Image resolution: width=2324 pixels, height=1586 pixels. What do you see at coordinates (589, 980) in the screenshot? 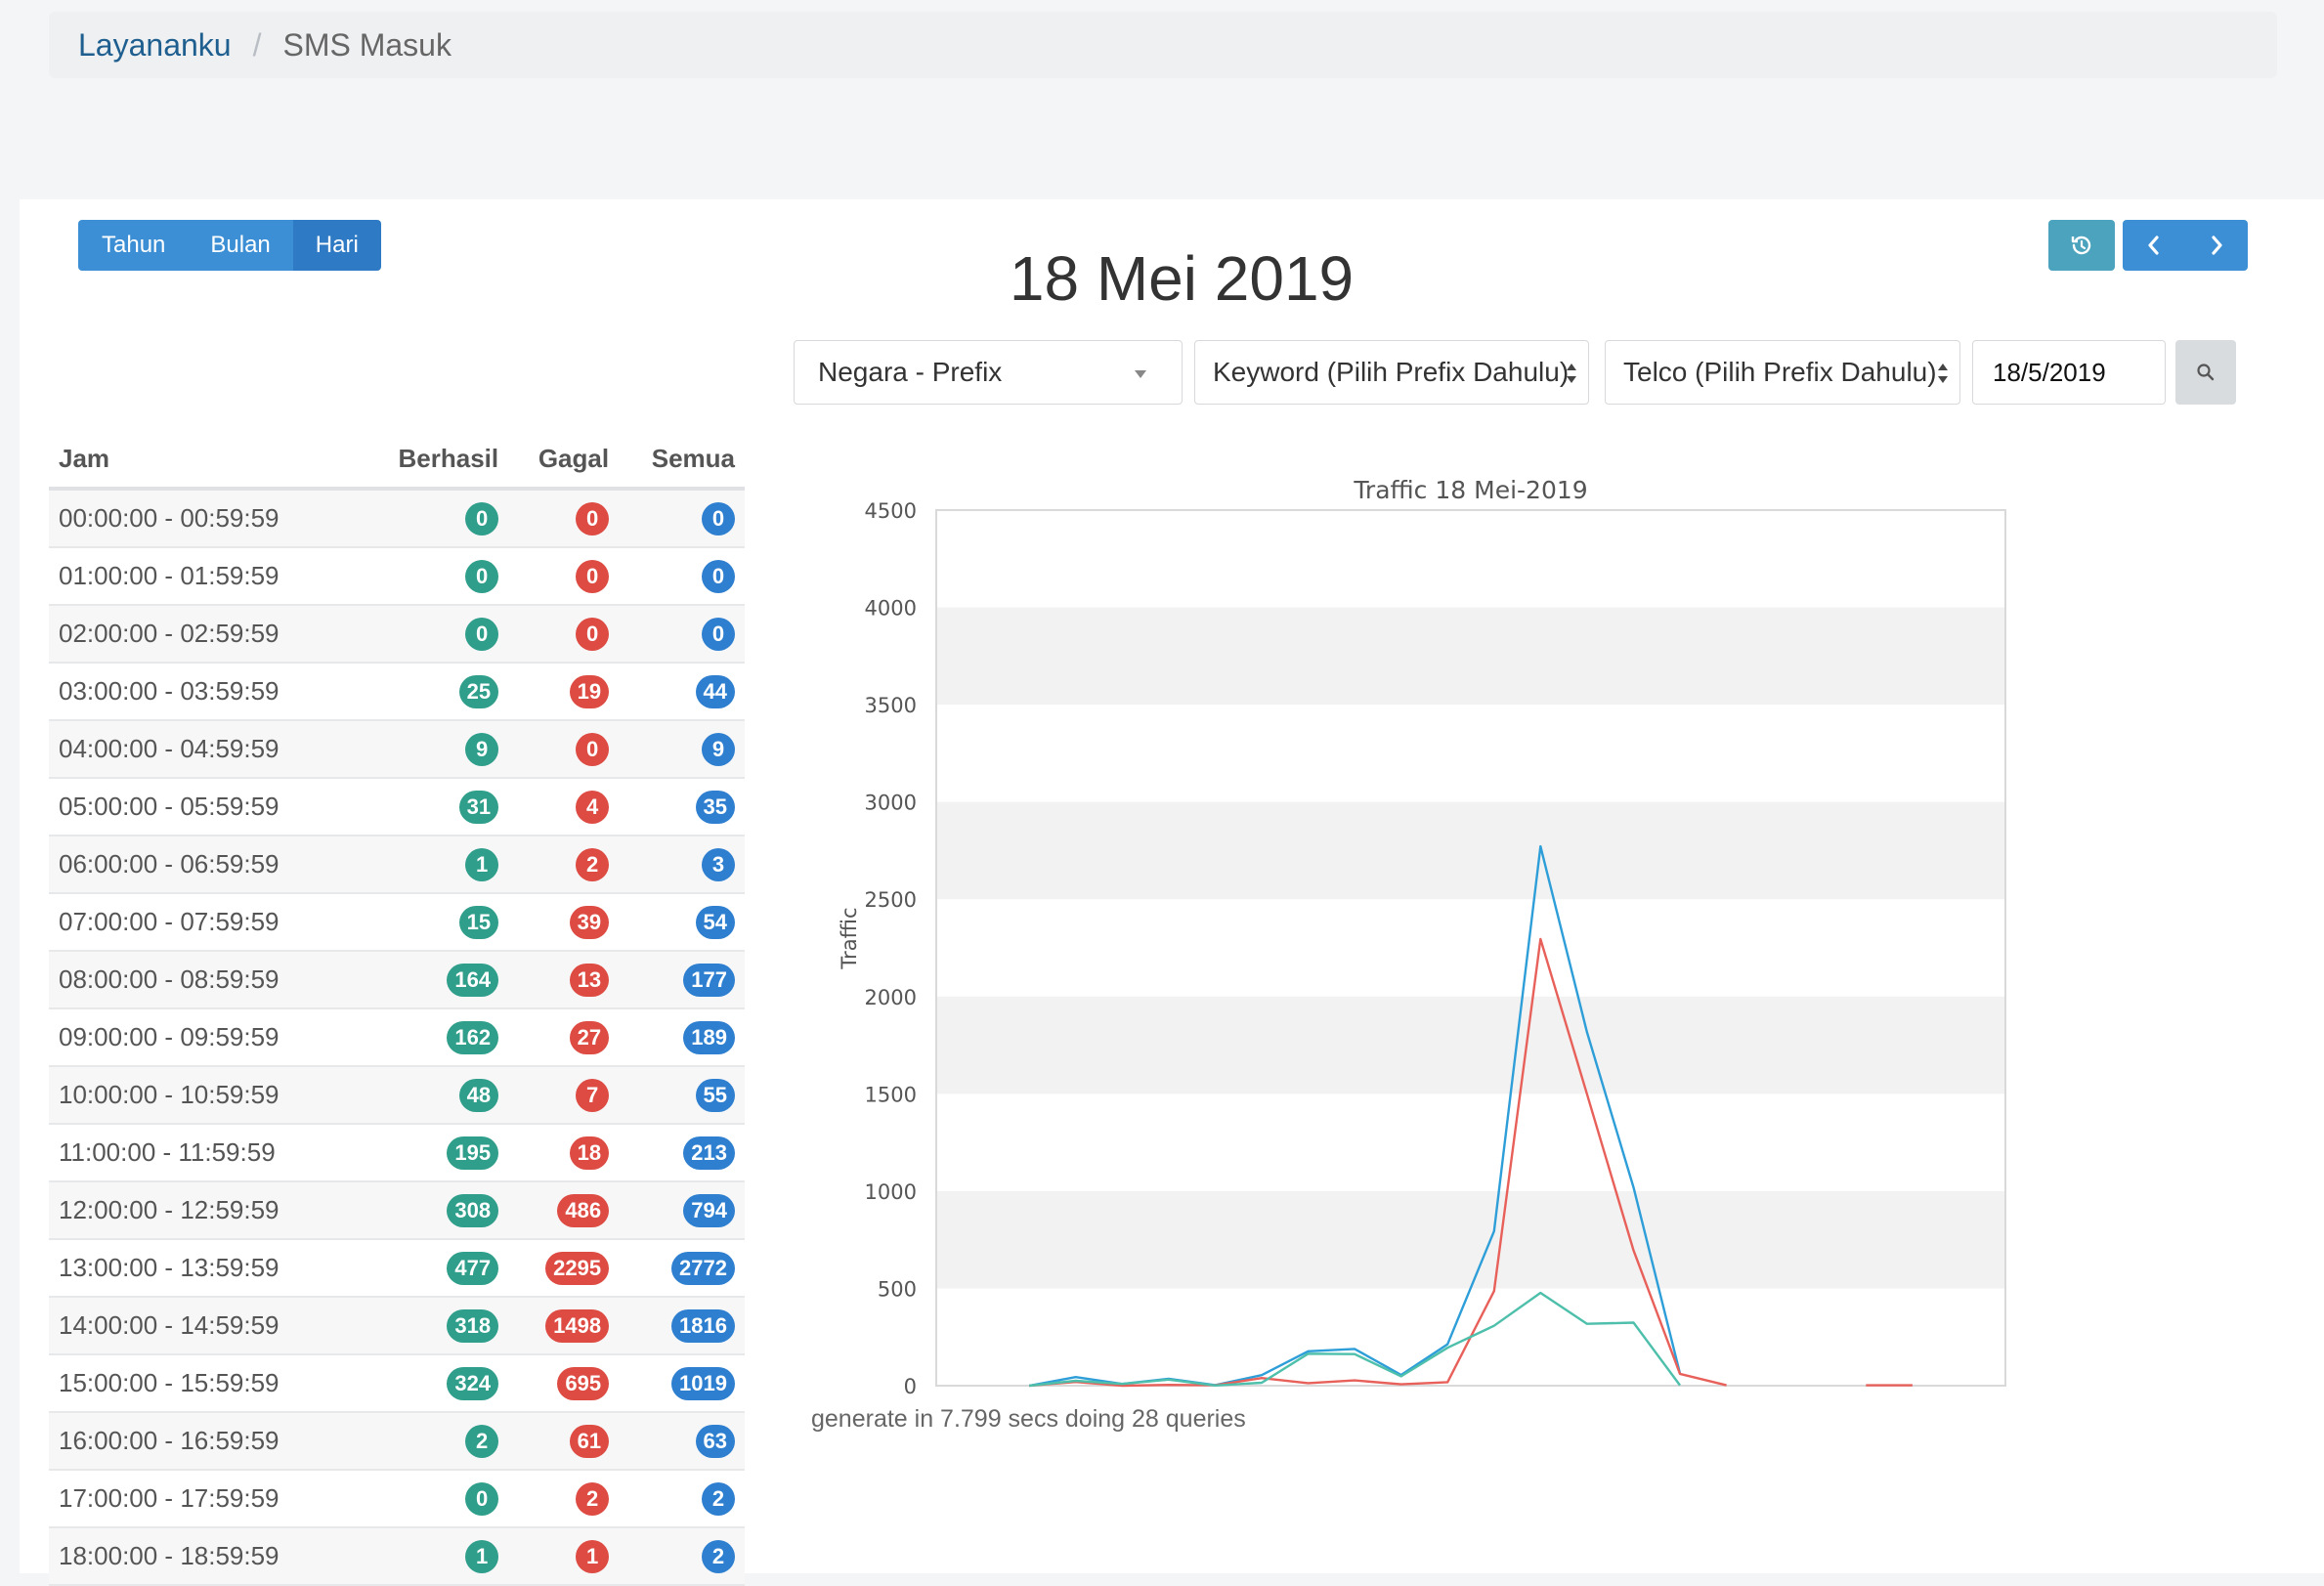
I see `gagal-badge: 13` at bounding box center [589, 980].